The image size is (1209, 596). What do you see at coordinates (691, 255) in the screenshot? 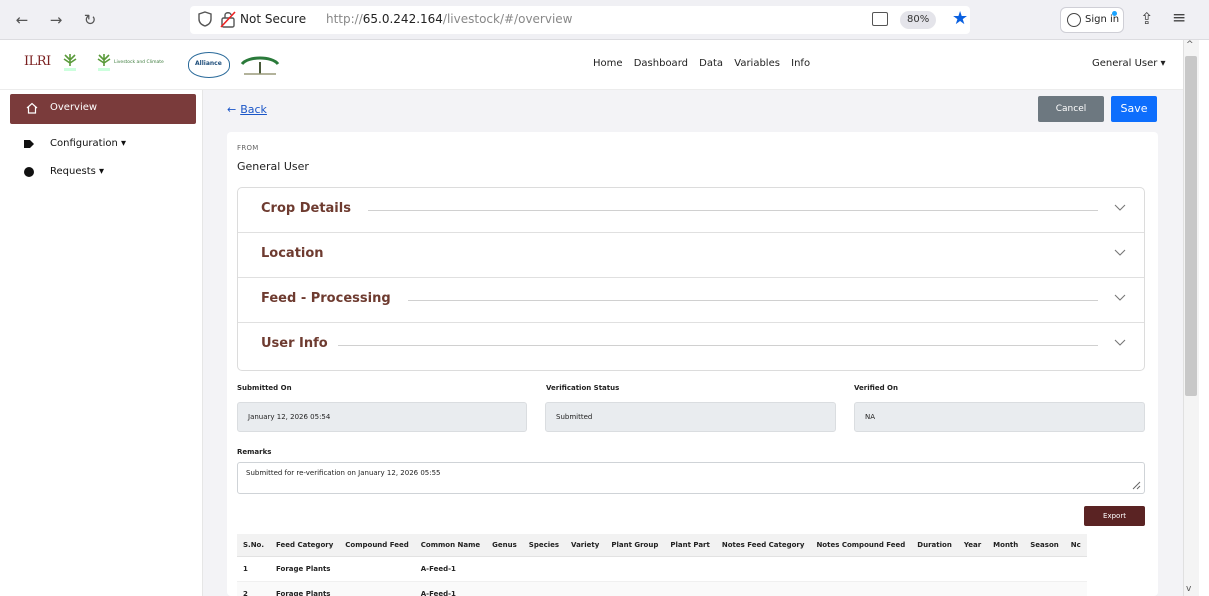
I see `accordion-location: Location` at bounding box center [691, 255].